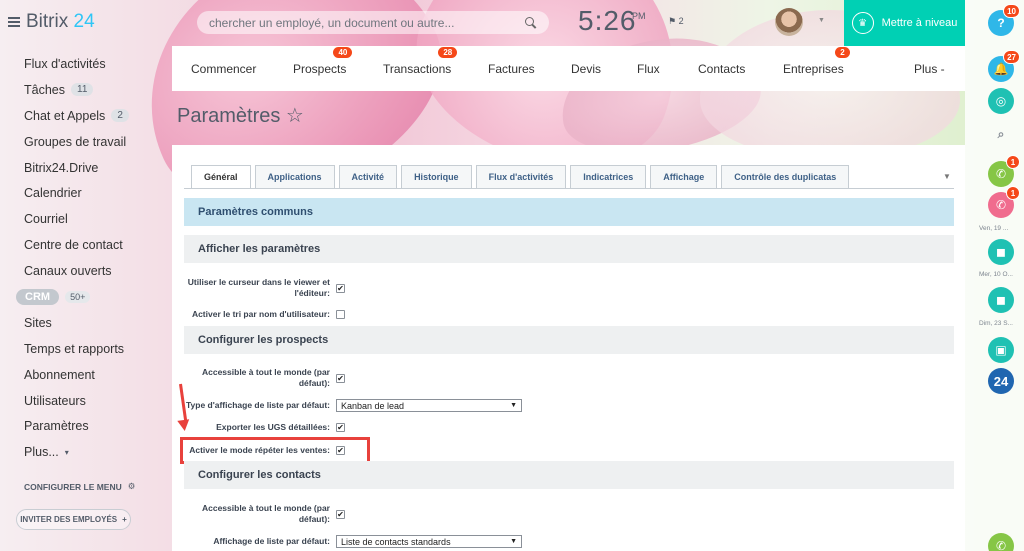 This screenshot has height=551, width=1024. I want to click on search-bar, so click(373, 22).